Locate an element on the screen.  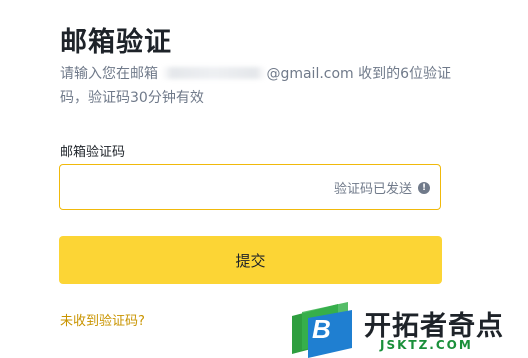
watermark-logo-letter: B is located at coordinates (321, 329).